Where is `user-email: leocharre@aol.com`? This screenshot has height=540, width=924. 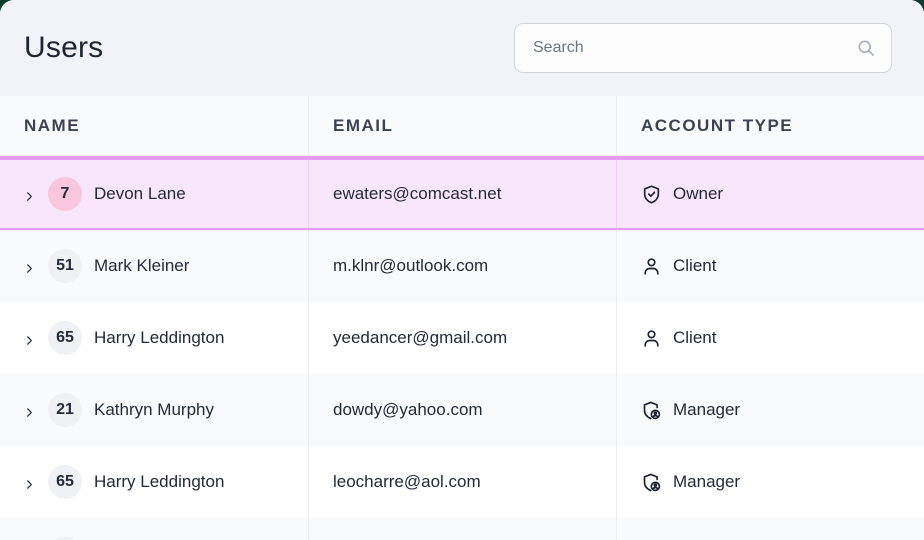 user-email: leocharre@aol.com is located at coordinates (407, 481).